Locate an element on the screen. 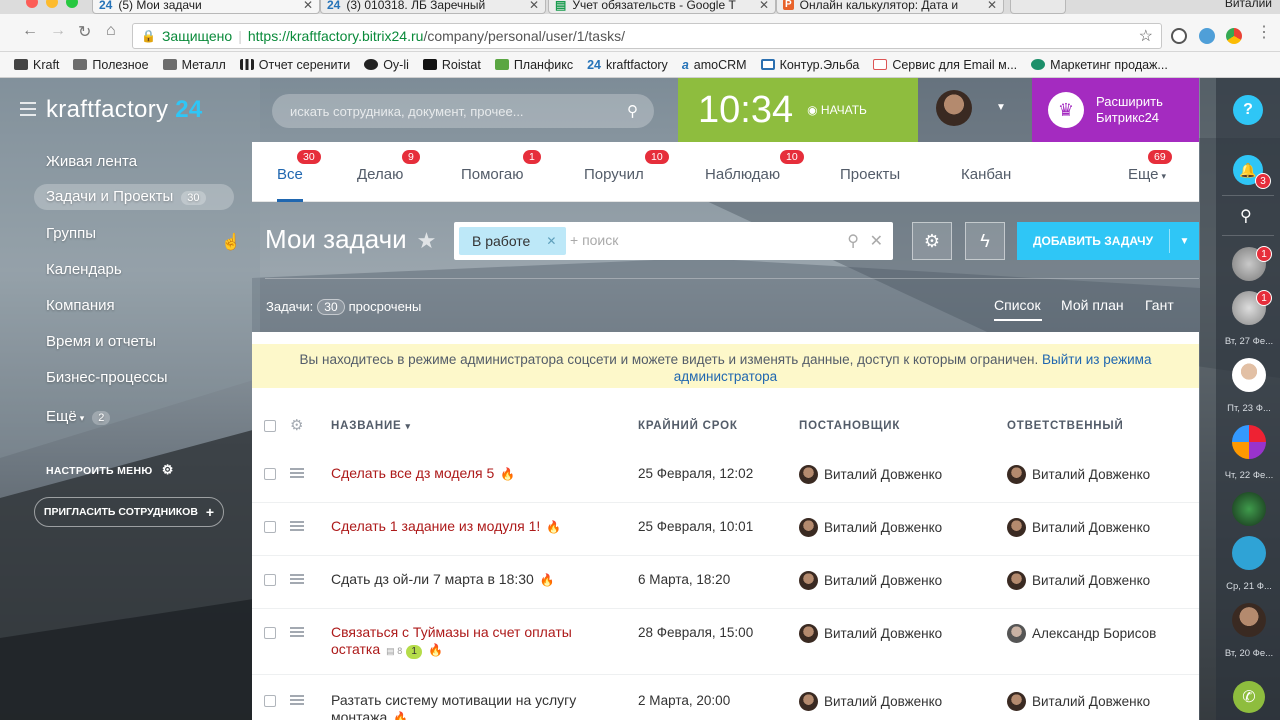  invite-employees-button: ПРИГЛАСИТЬ СОТРУДНИКОВ + is located at coordinates (129, 512).